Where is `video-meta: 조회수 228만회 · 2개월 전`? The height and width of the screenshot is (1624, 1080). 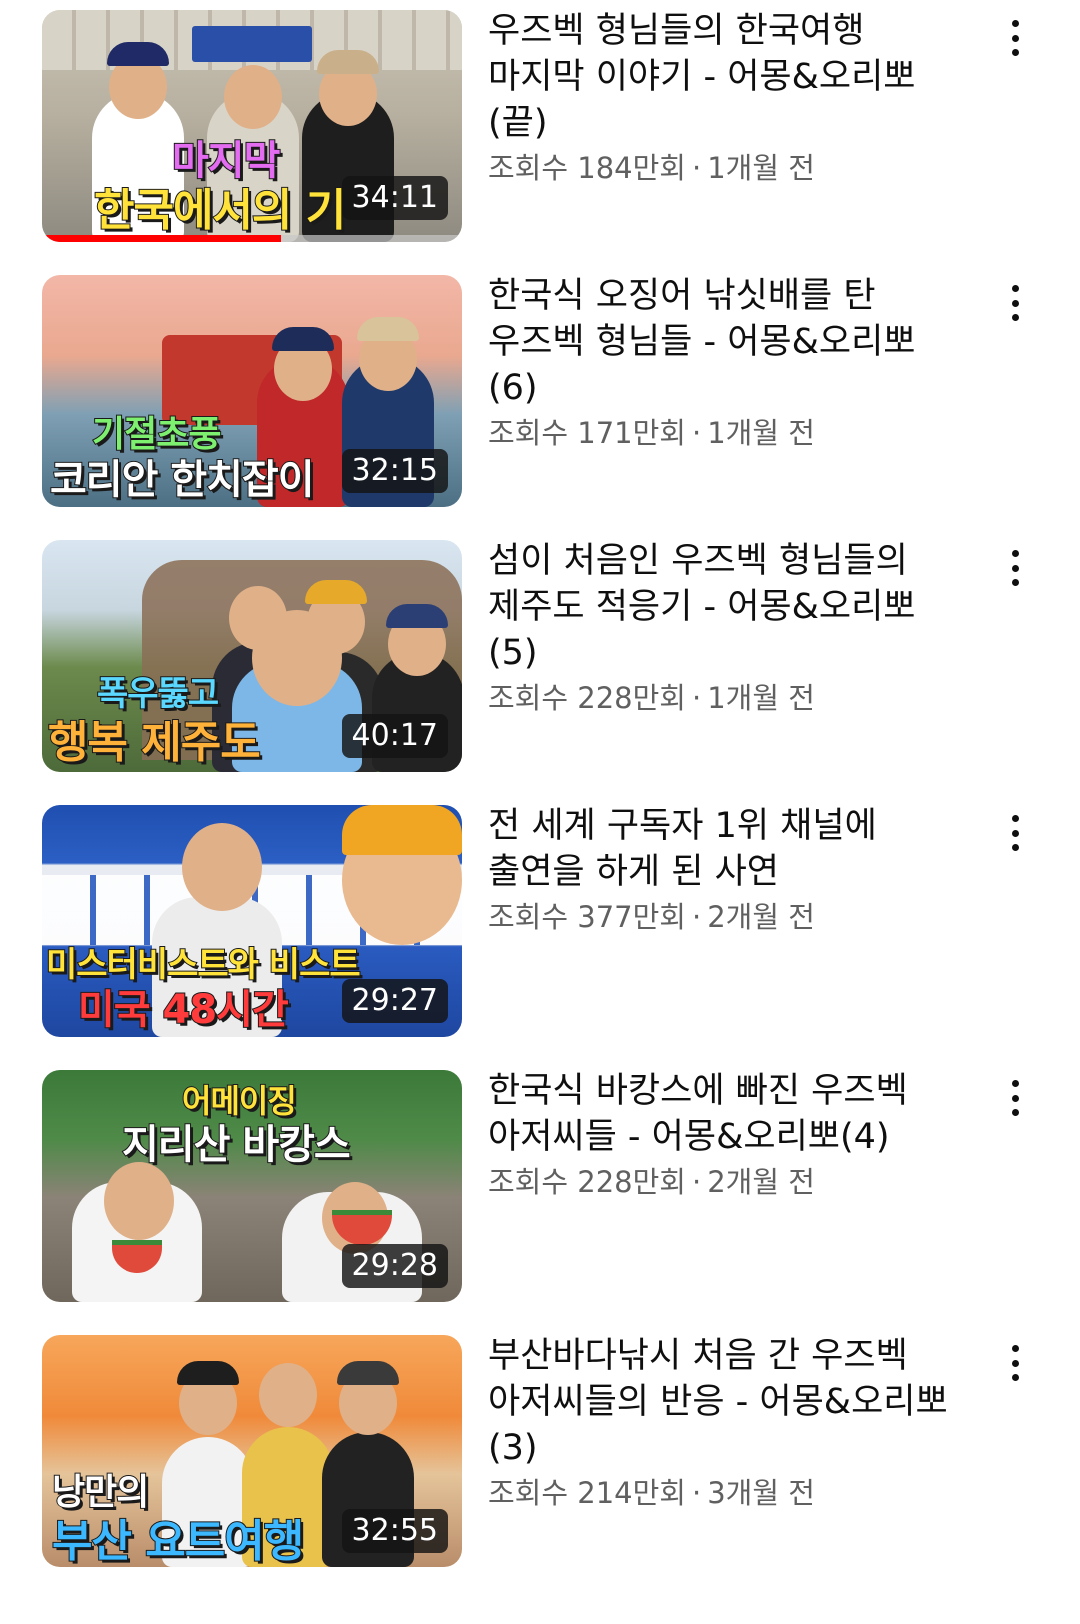 video-meta: 조회수 228만회 · 2개월 전 is located at coordinates (723, 1182).